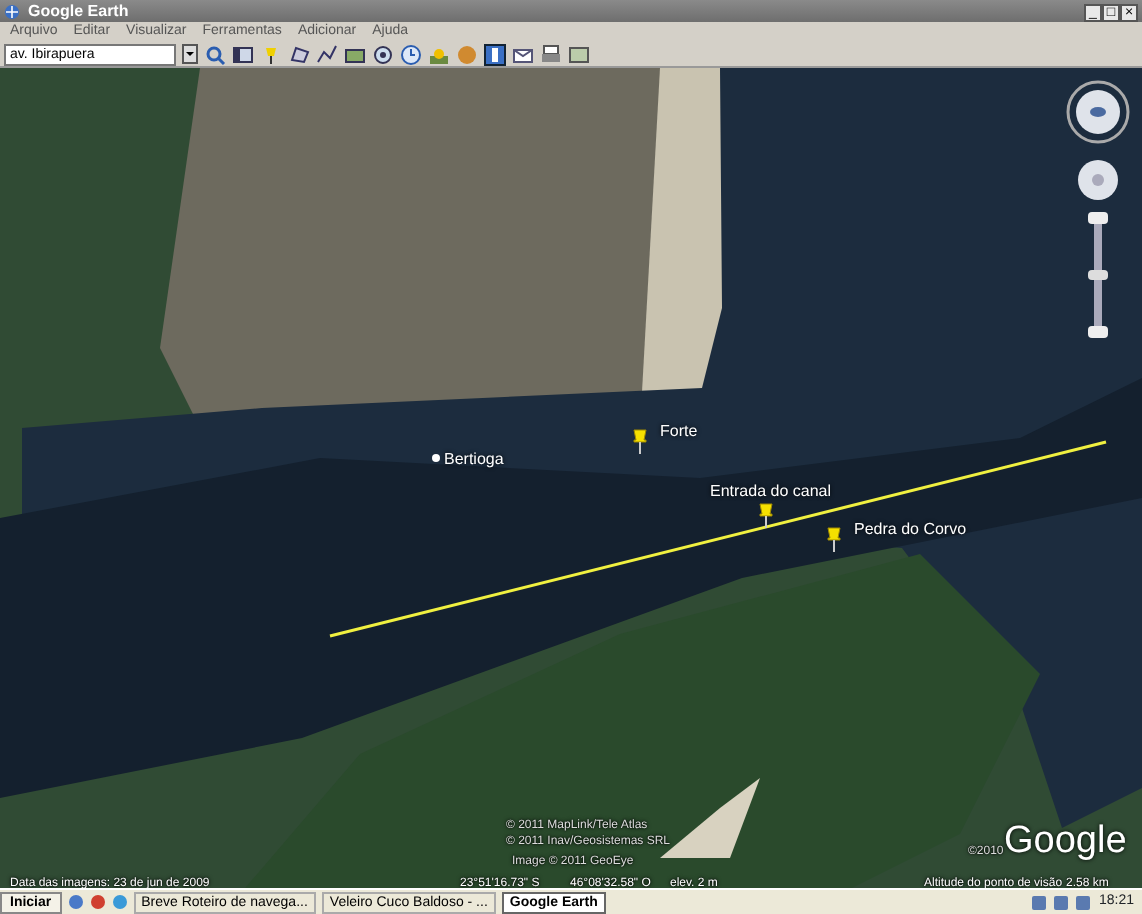 The width and height of the screenshot is (1142, 914). What do you see at coordinates (439, 54) in the screenshot?
I see `sunlight-icon` at bounding box center [439, 54].